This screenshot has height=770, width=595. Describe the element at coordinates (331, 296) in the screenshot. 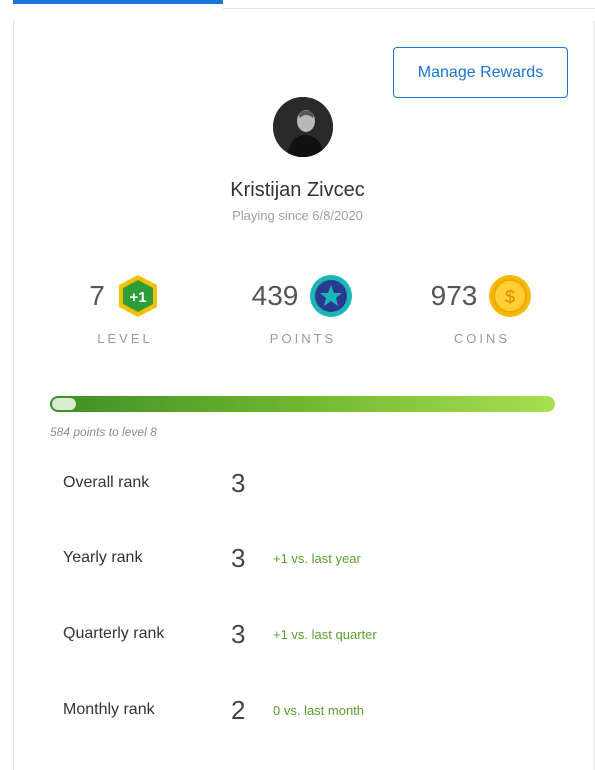

I see `star-seal-icon` at that location.